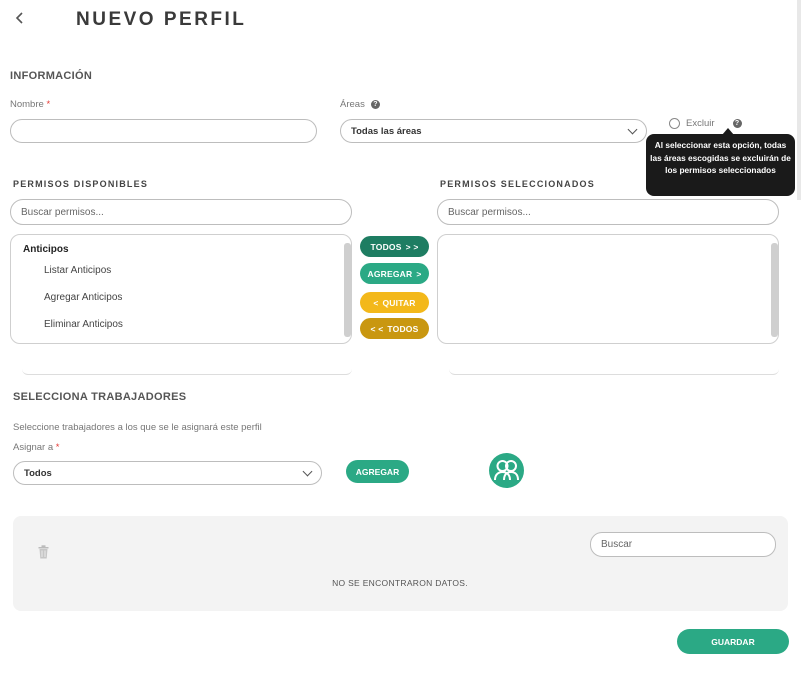  I want to click on double-chevron-left-icon: < <, so click(377, 328).